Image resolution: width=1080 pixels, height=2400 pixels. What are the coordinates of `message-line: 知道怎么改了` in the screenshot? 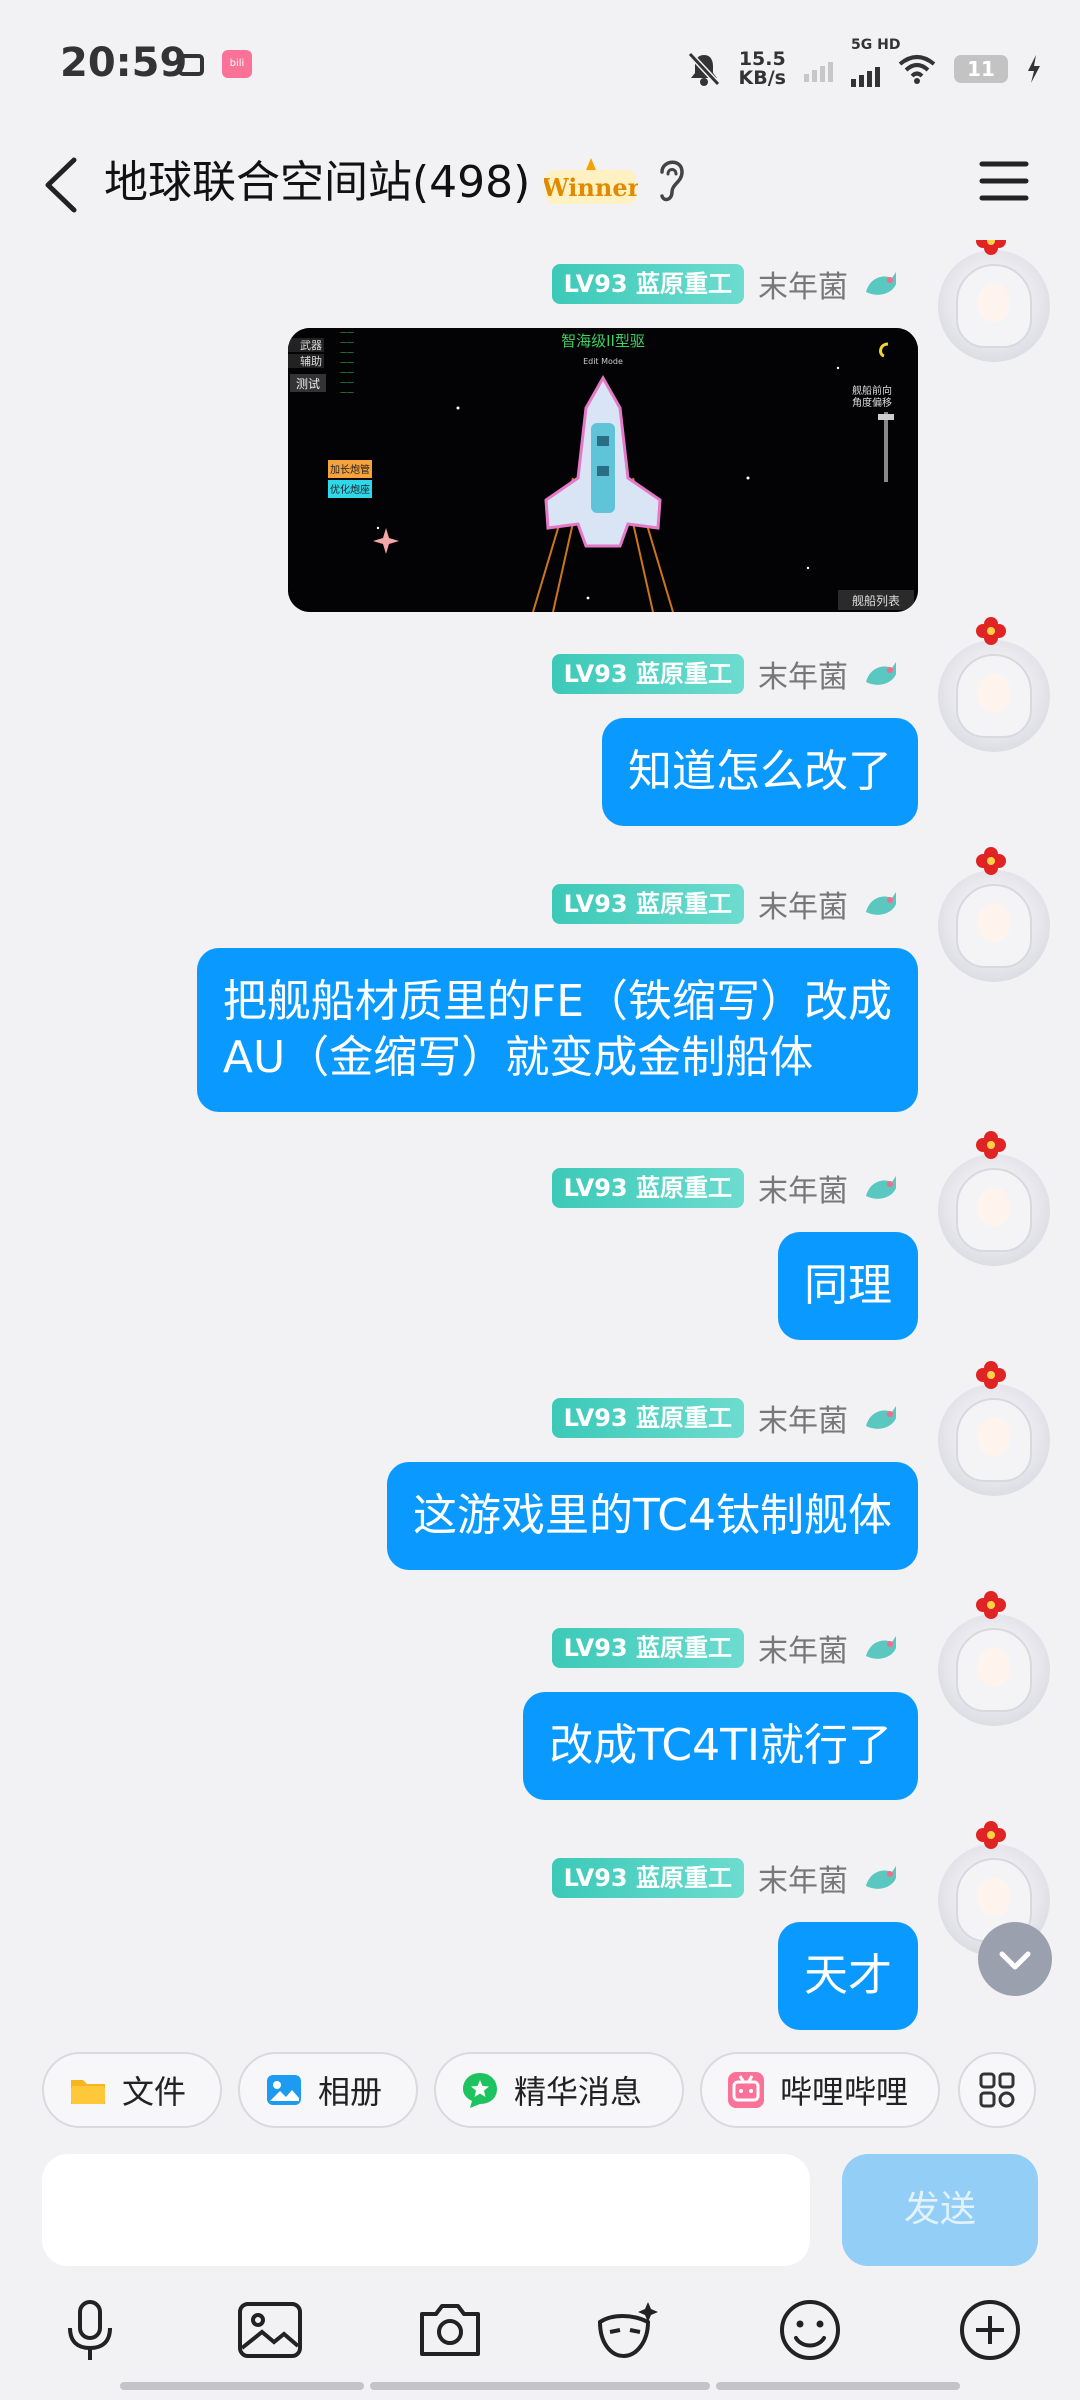 It's located at (760, 771).